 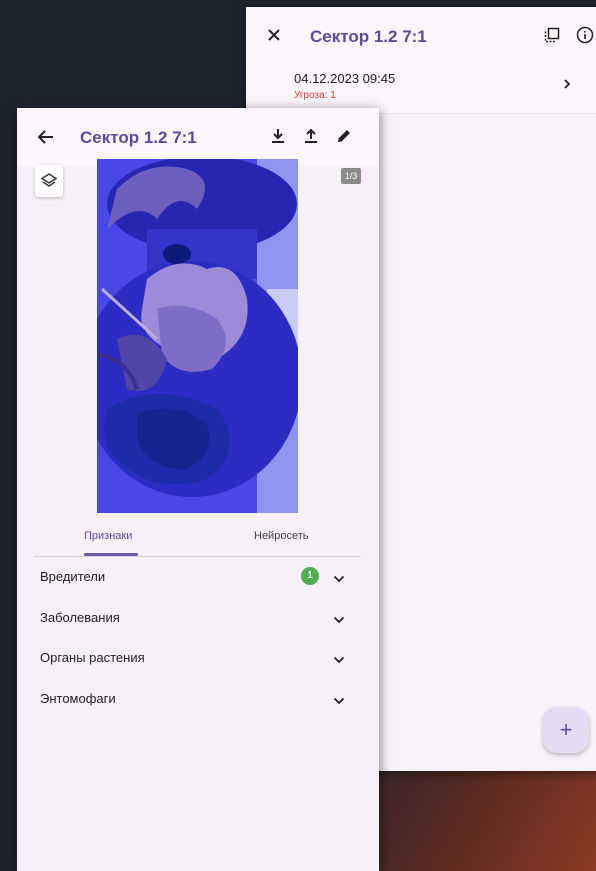 I want to click on category-label: Энтомофаги, so click(x=78, y=698).